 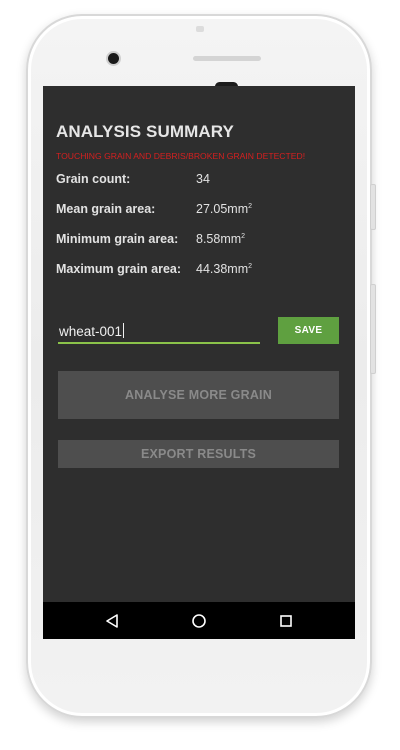 What do you see at coordinates (117, 239) in the screenshot?
I see `stat-label: Minimum grain area:` at bounding box center [117, 239].